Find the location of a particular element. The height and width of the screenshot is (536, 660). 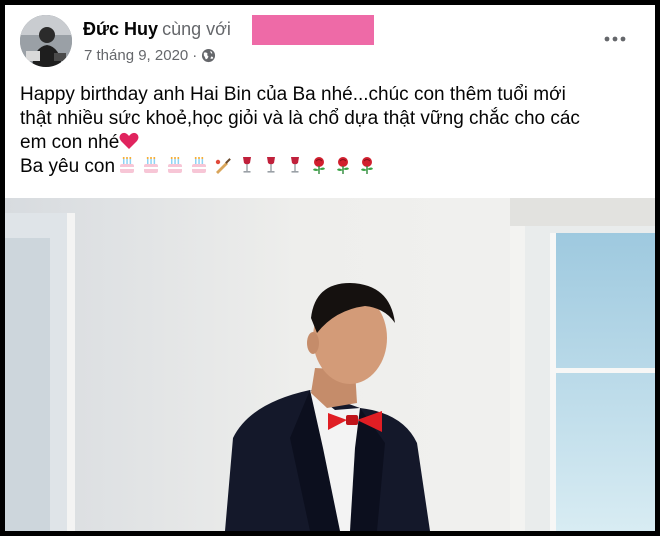

post-text-line-4-text: Ba yêu con is located at coordinates (68, 166).